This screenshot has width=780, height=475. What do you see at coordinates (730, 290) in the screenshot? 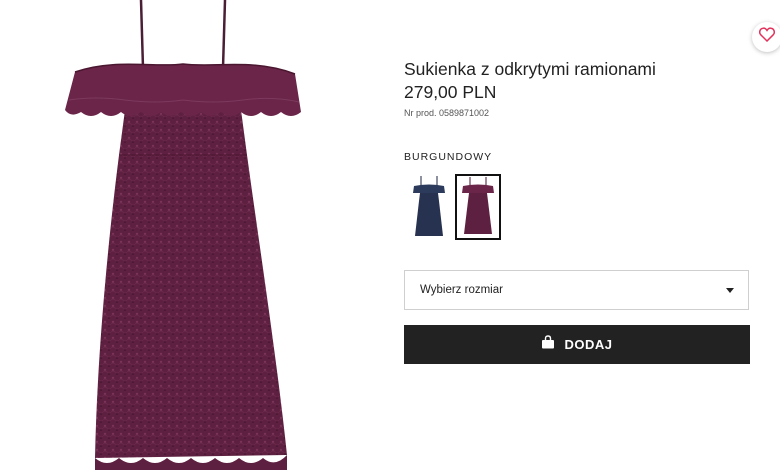
I see `chevron-down-icon` at bounding box center [730, 290].